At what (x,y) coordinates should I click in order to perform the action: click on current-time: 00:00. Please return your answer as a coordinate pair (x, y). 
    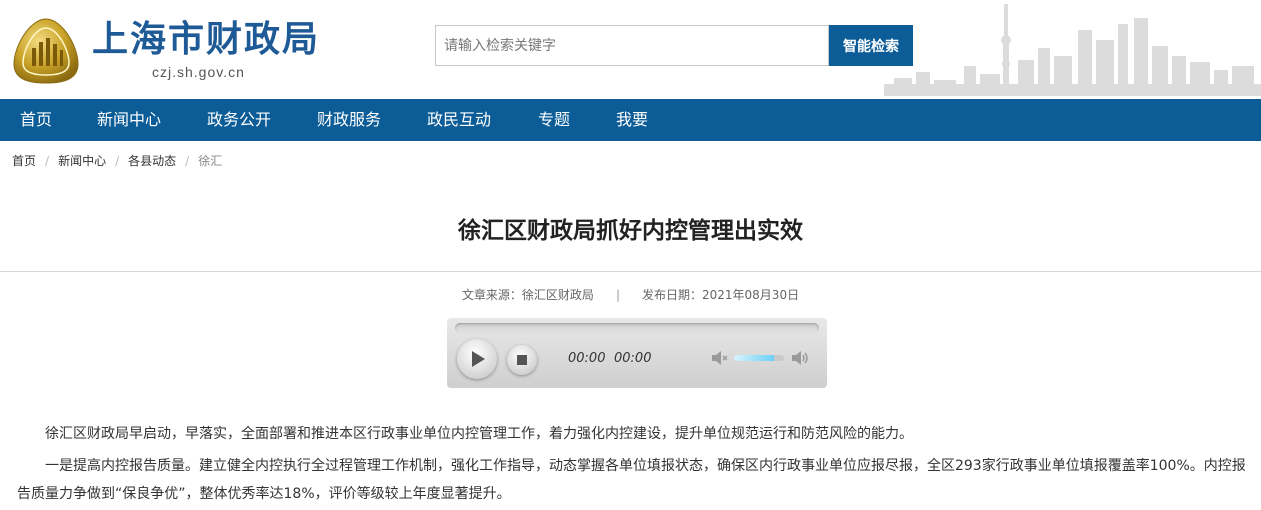
    Looking at the image, I should click on (587, 358).